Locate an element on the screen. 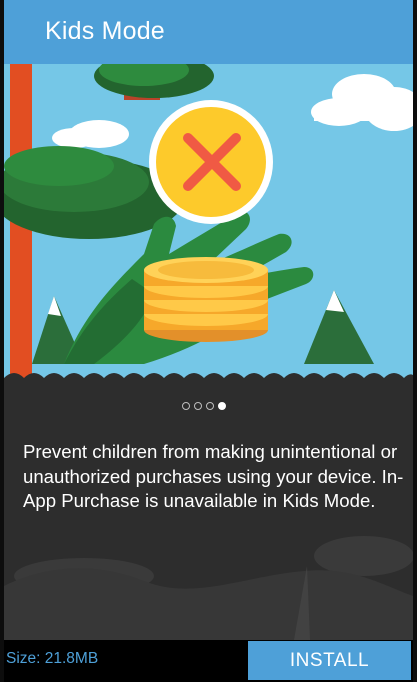 Image resolution: width=417 pixels, height=682 pixels. no-purchase-x-icon is located at coordinates (211, 162).